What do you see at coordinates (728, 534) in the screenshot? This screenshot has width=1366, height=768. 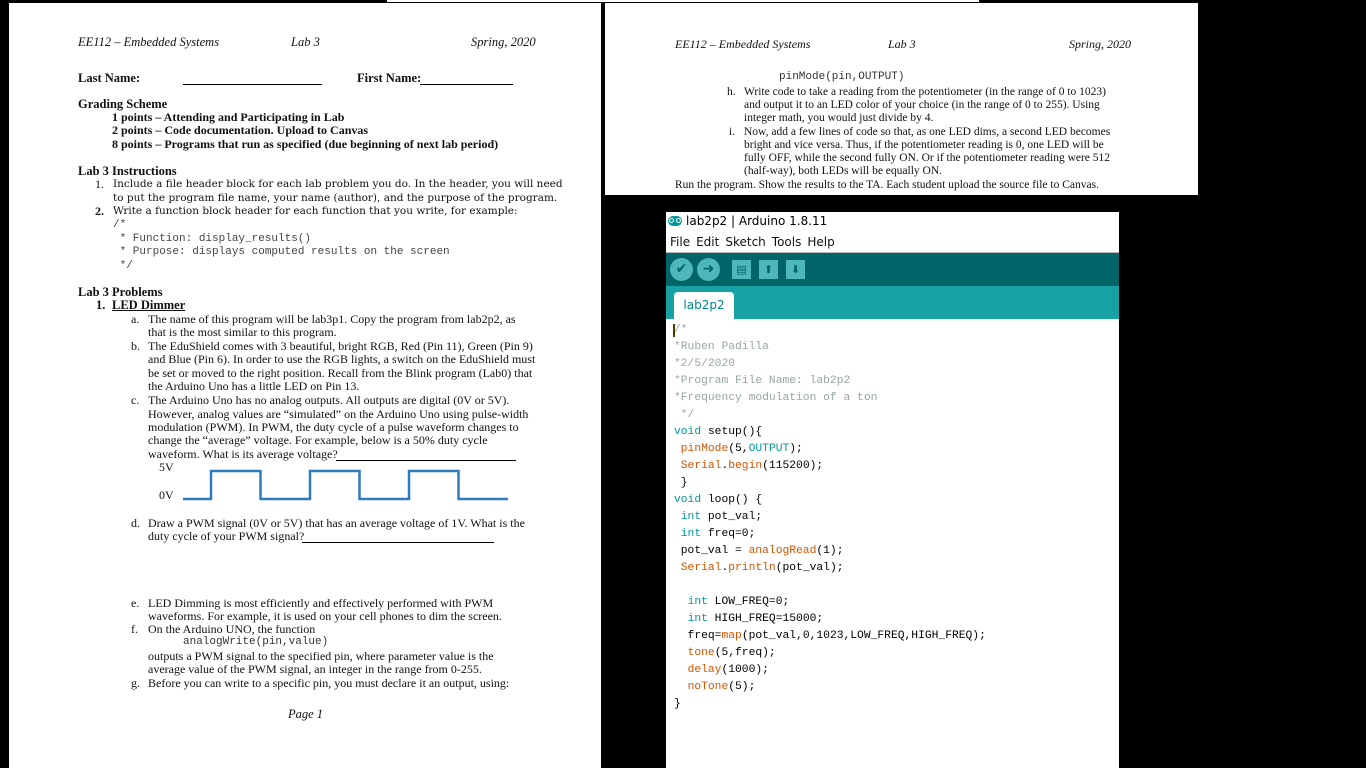 I see `code-text: freq=0;` at bounding box center [728, 534].